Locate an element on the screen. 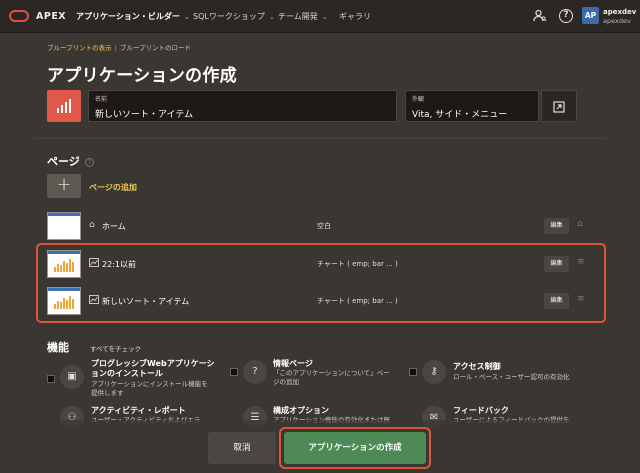 This screenshot has height=473, width=640. highlight-box is located at coordinates (355, 448).